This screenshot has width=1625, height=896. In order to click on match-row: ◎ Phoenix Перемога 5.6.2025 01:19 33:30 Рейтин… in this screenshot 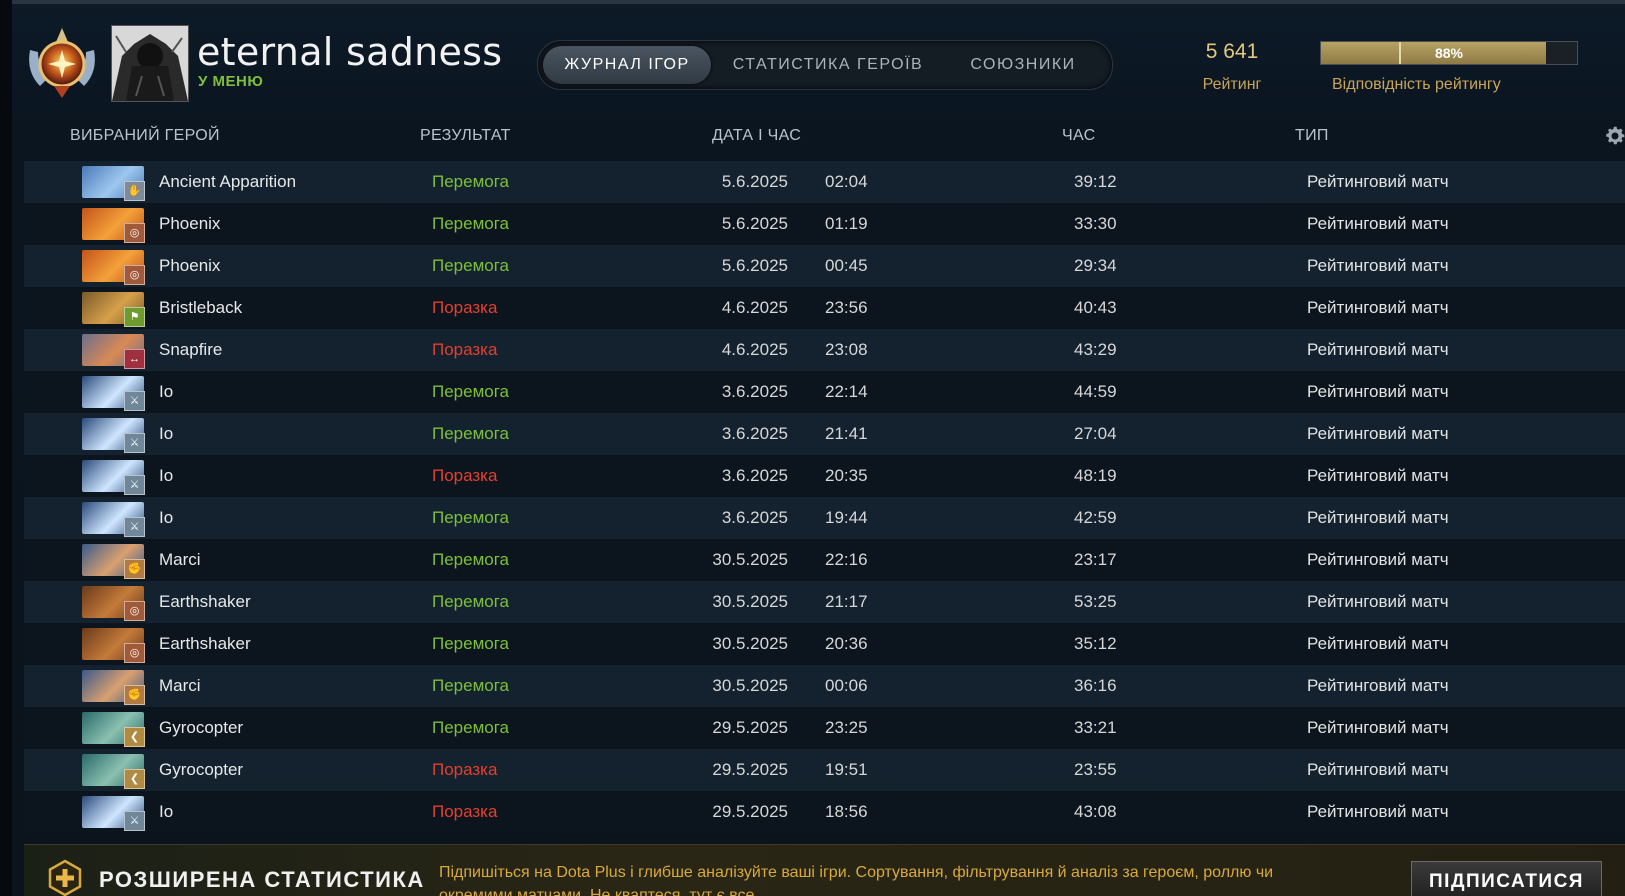, I will do `click(824, 224)`.